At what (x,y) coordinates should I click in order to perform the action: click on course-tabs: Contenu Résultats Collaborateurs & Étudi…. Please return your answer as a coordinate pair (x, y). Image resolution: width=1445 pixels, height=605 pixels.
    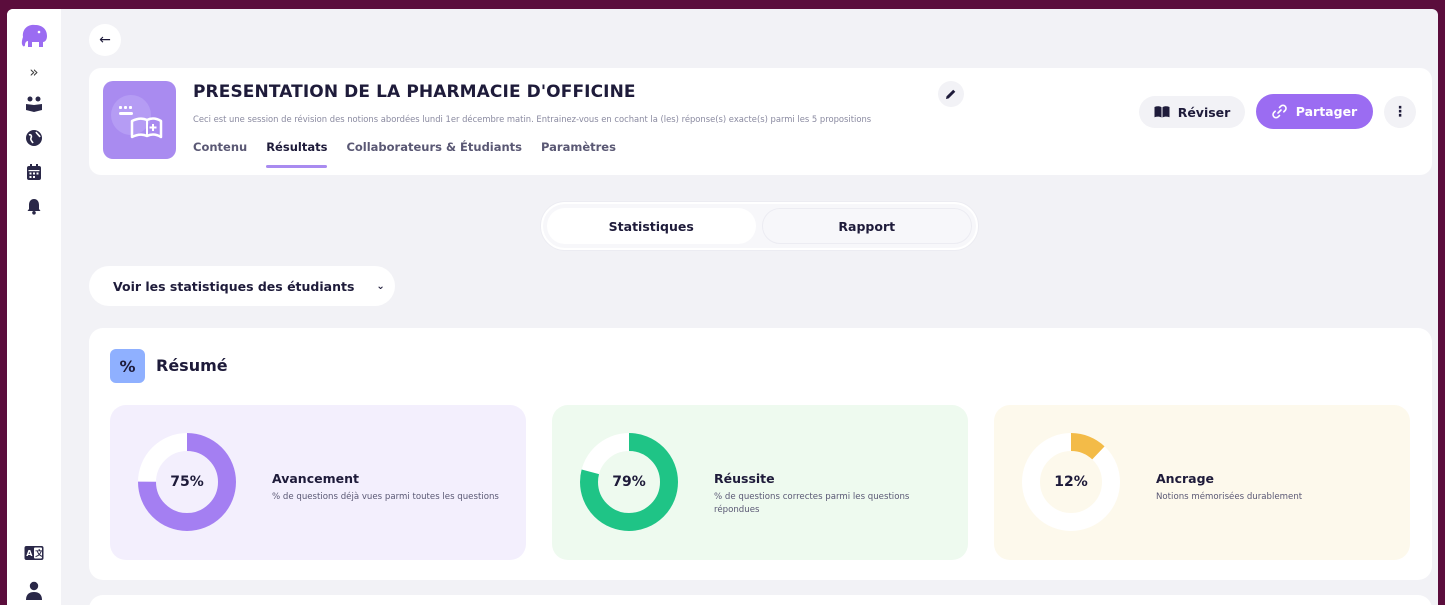
    Looking at the image, I should click on (414, 154).